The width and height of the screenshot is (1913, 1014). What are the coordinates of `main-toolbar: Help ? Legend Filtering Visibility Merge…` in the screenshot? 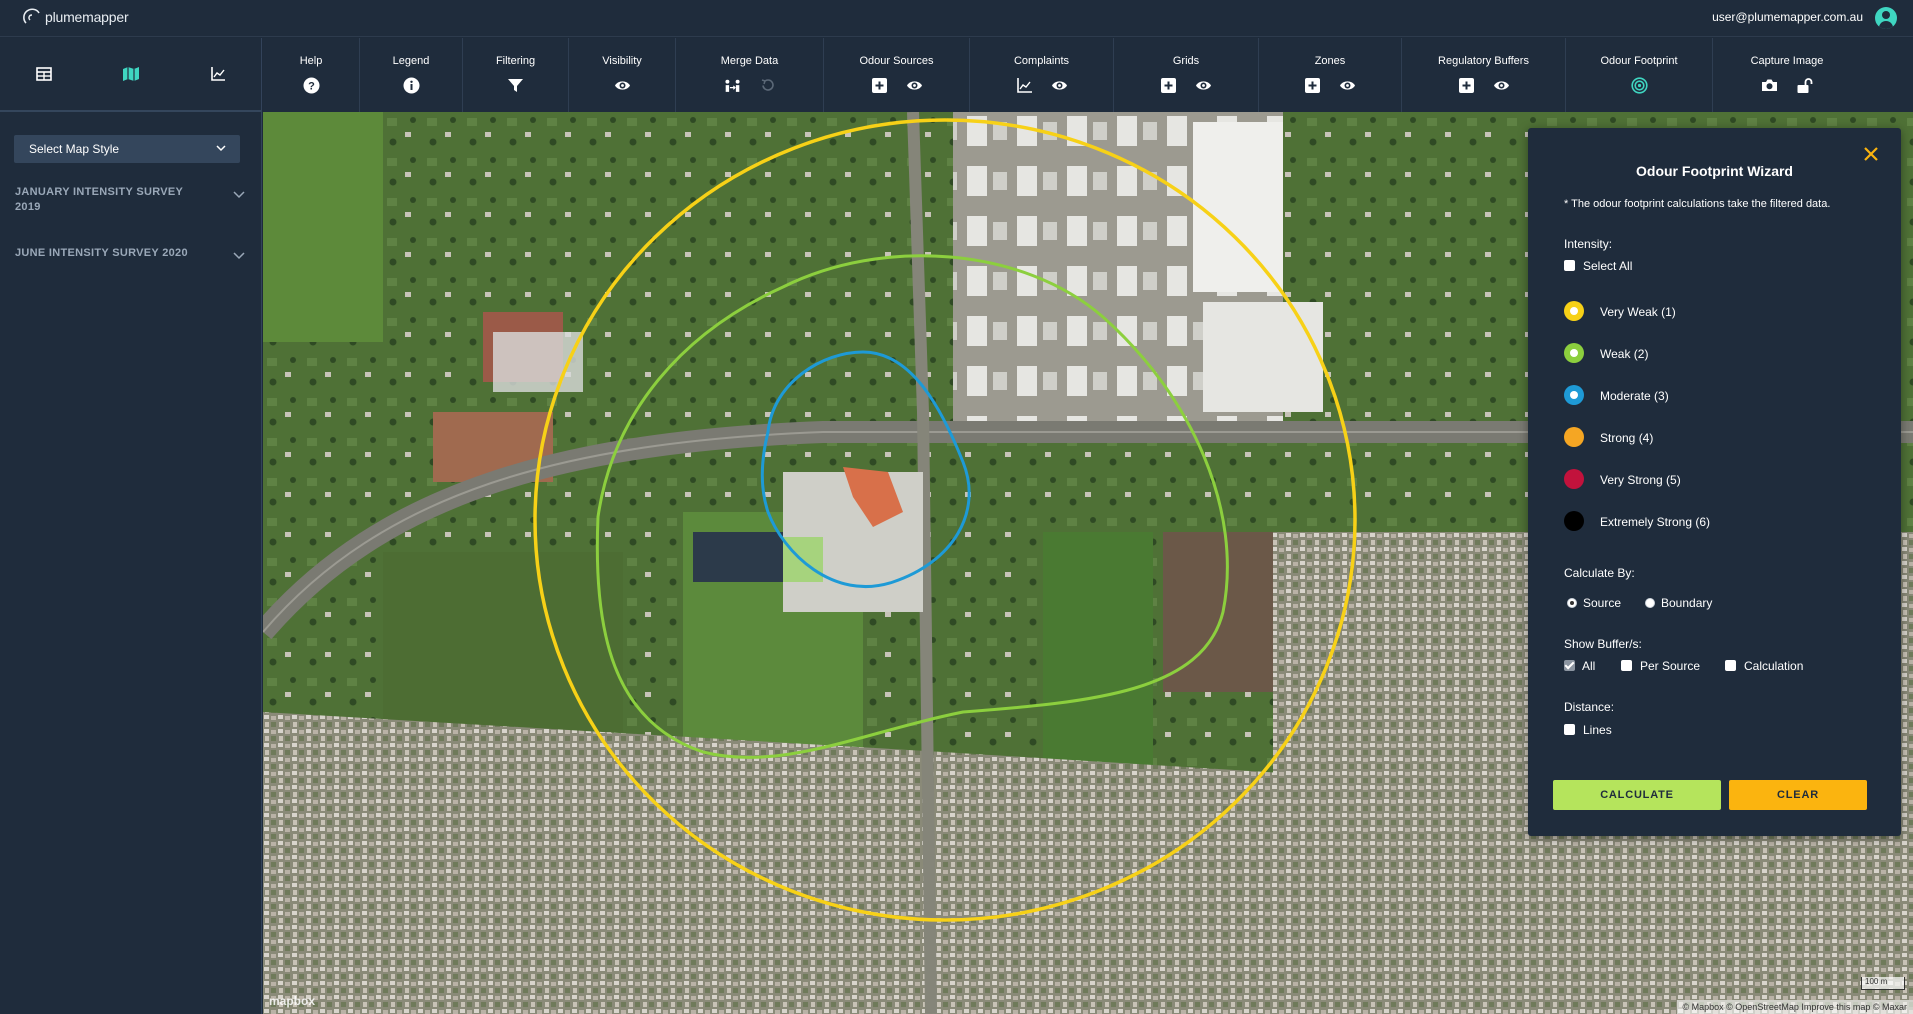 It's located at (1088, 75).